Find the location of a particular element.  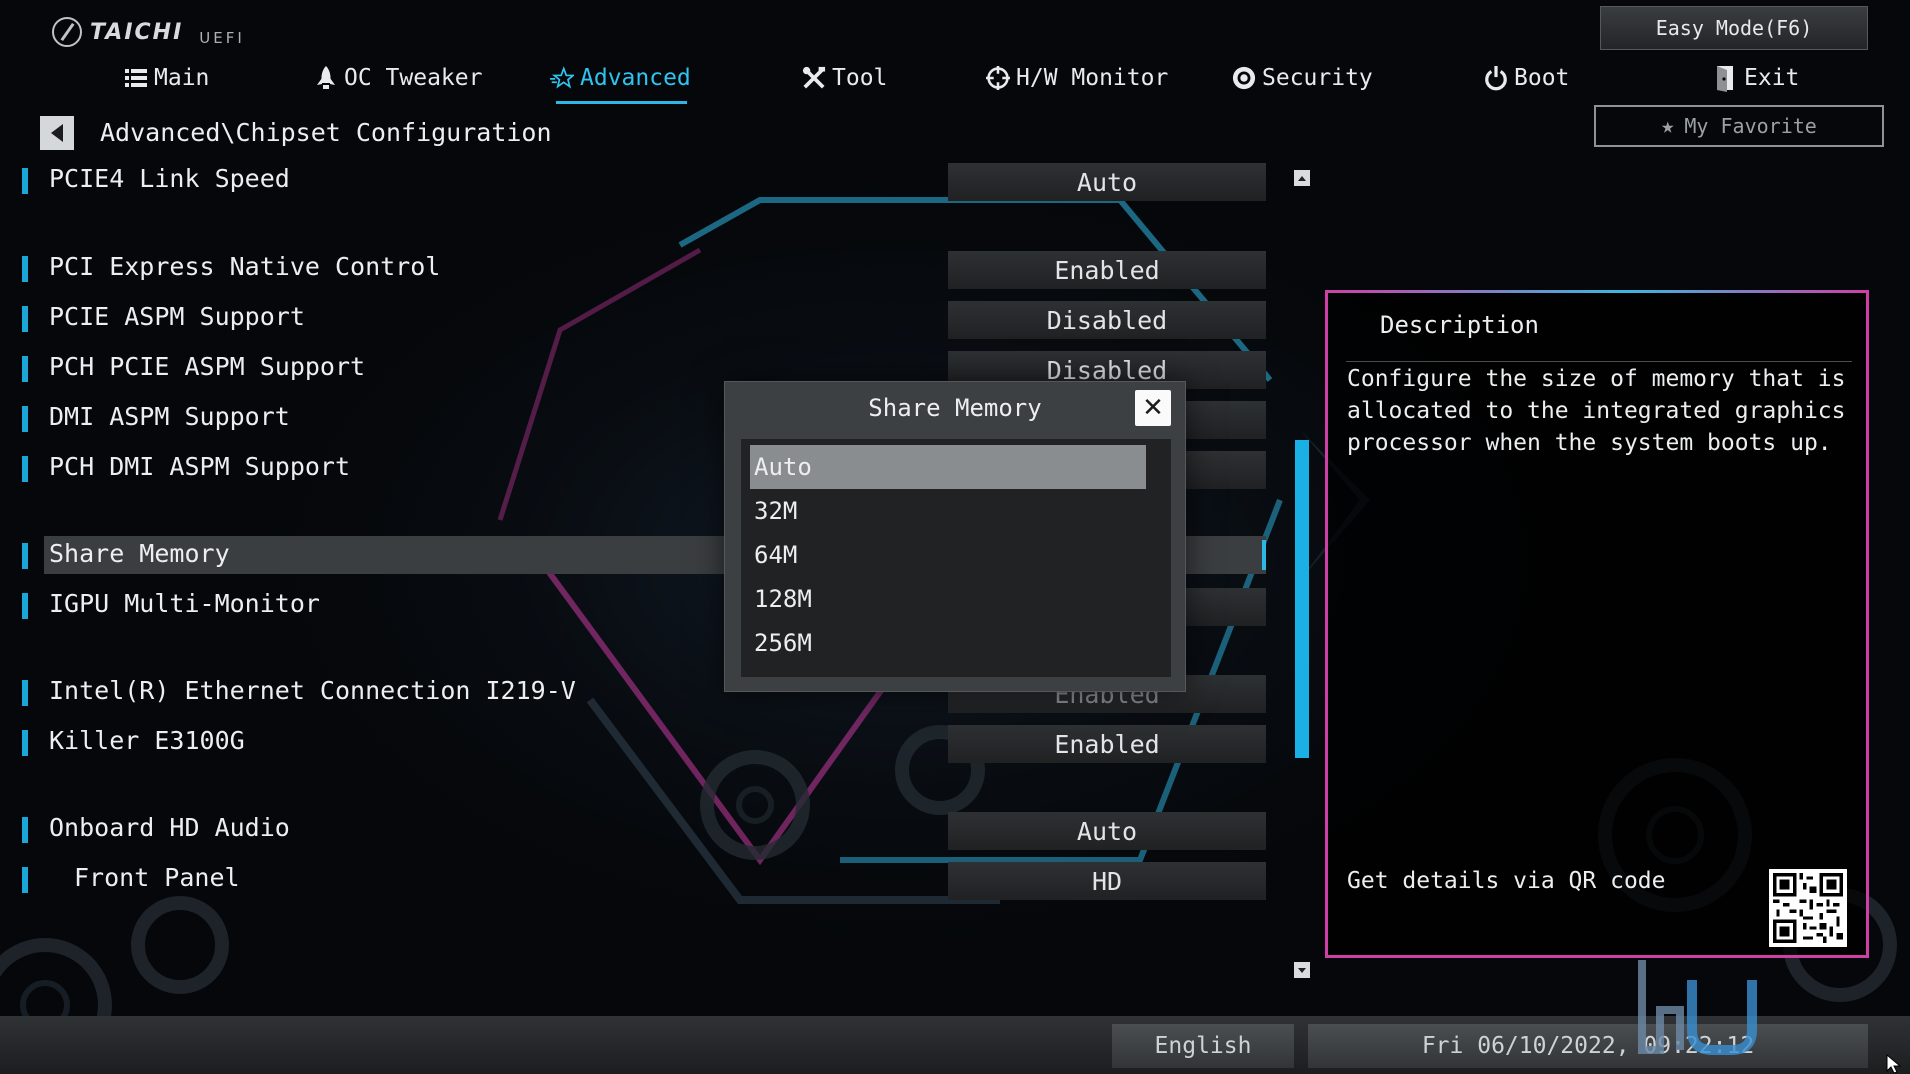

exit-door-icon is located at coordinates (1726, 79).